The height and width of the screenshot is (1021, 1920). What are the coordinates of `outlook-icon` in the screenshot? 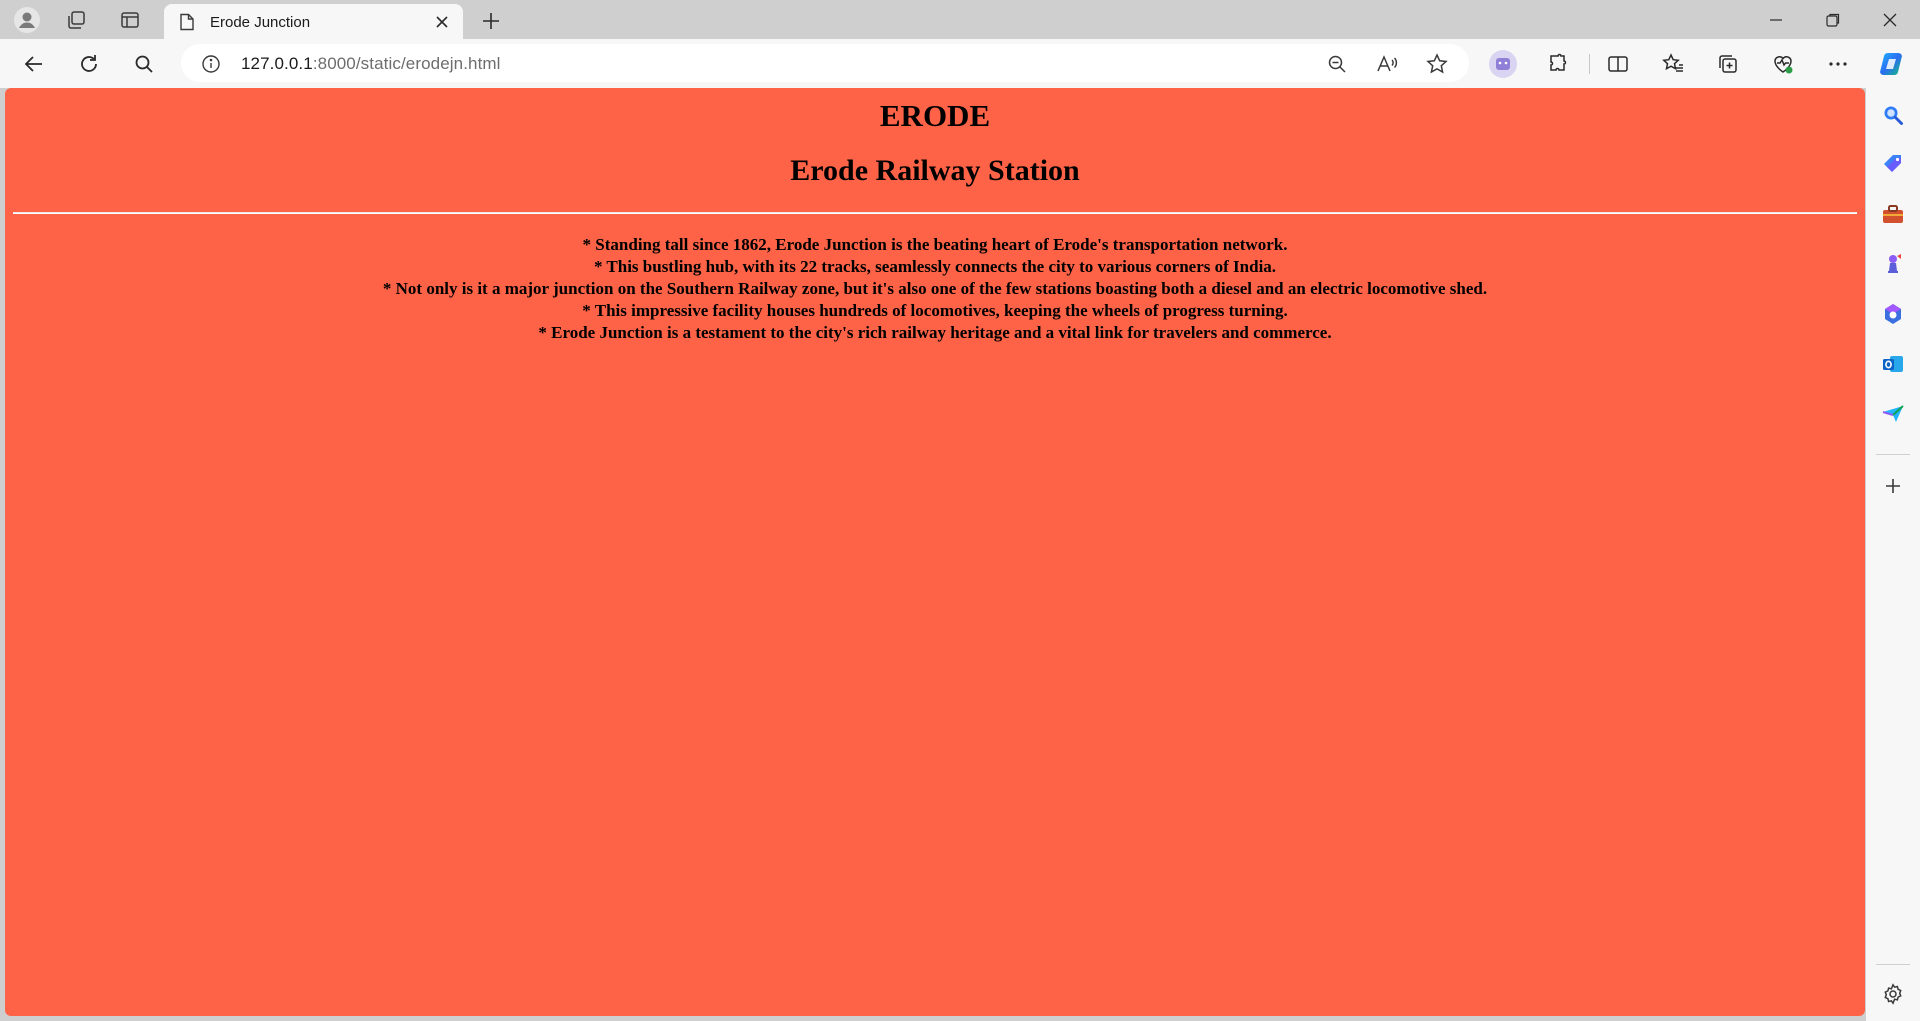 It's located at (1893, 364).